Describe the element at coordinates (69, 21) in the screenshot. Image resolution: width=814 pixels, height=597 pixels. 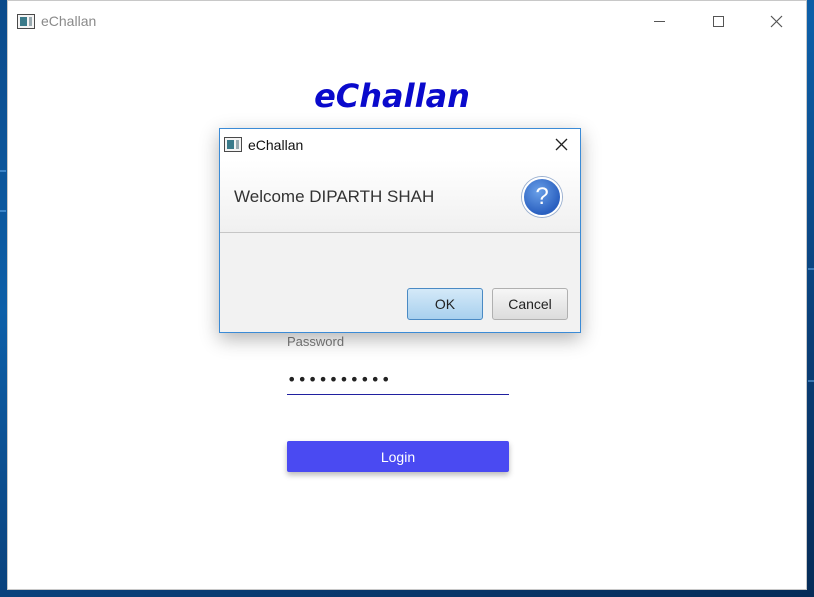
I see `main-window-title: eChallan` at that location.